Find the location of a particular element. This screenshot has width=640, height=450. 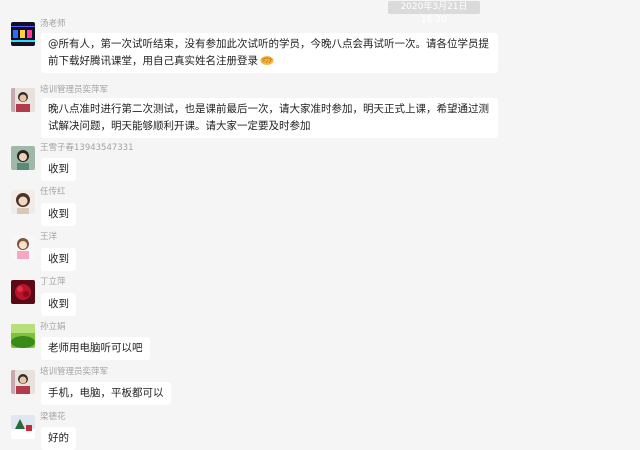

message-text: 老师用电脑听可以吧 is located at coordinates (95, 348).